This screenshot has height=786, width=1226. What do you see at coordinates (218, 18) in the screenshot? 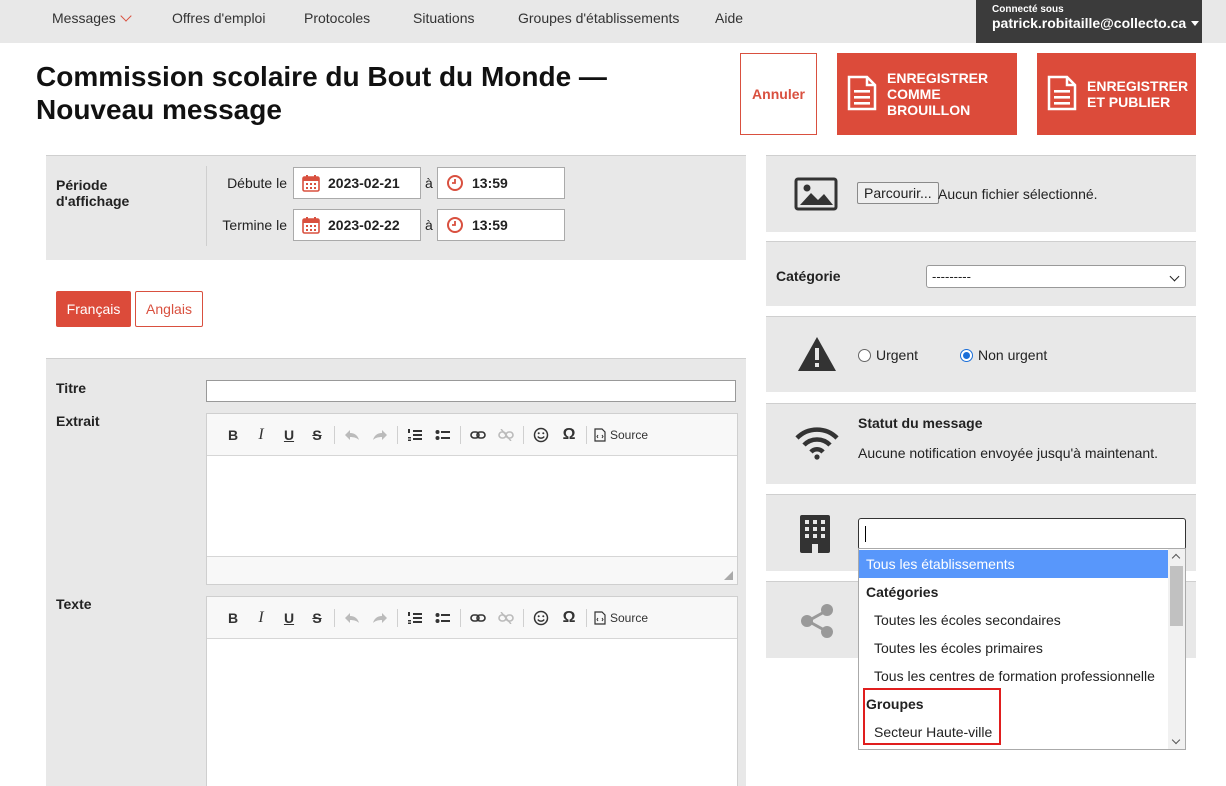
I see `nav-job-offers: Offres d'emploi` at bounding box center [218, 18].